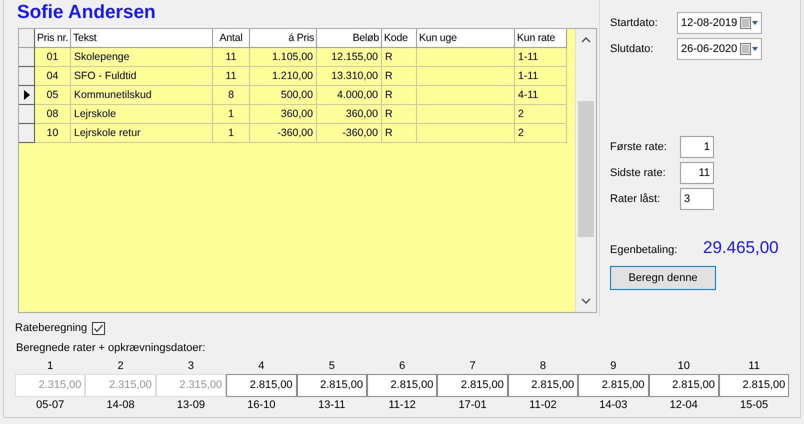  I want to click on column-header: Antal, so click(231, 38).